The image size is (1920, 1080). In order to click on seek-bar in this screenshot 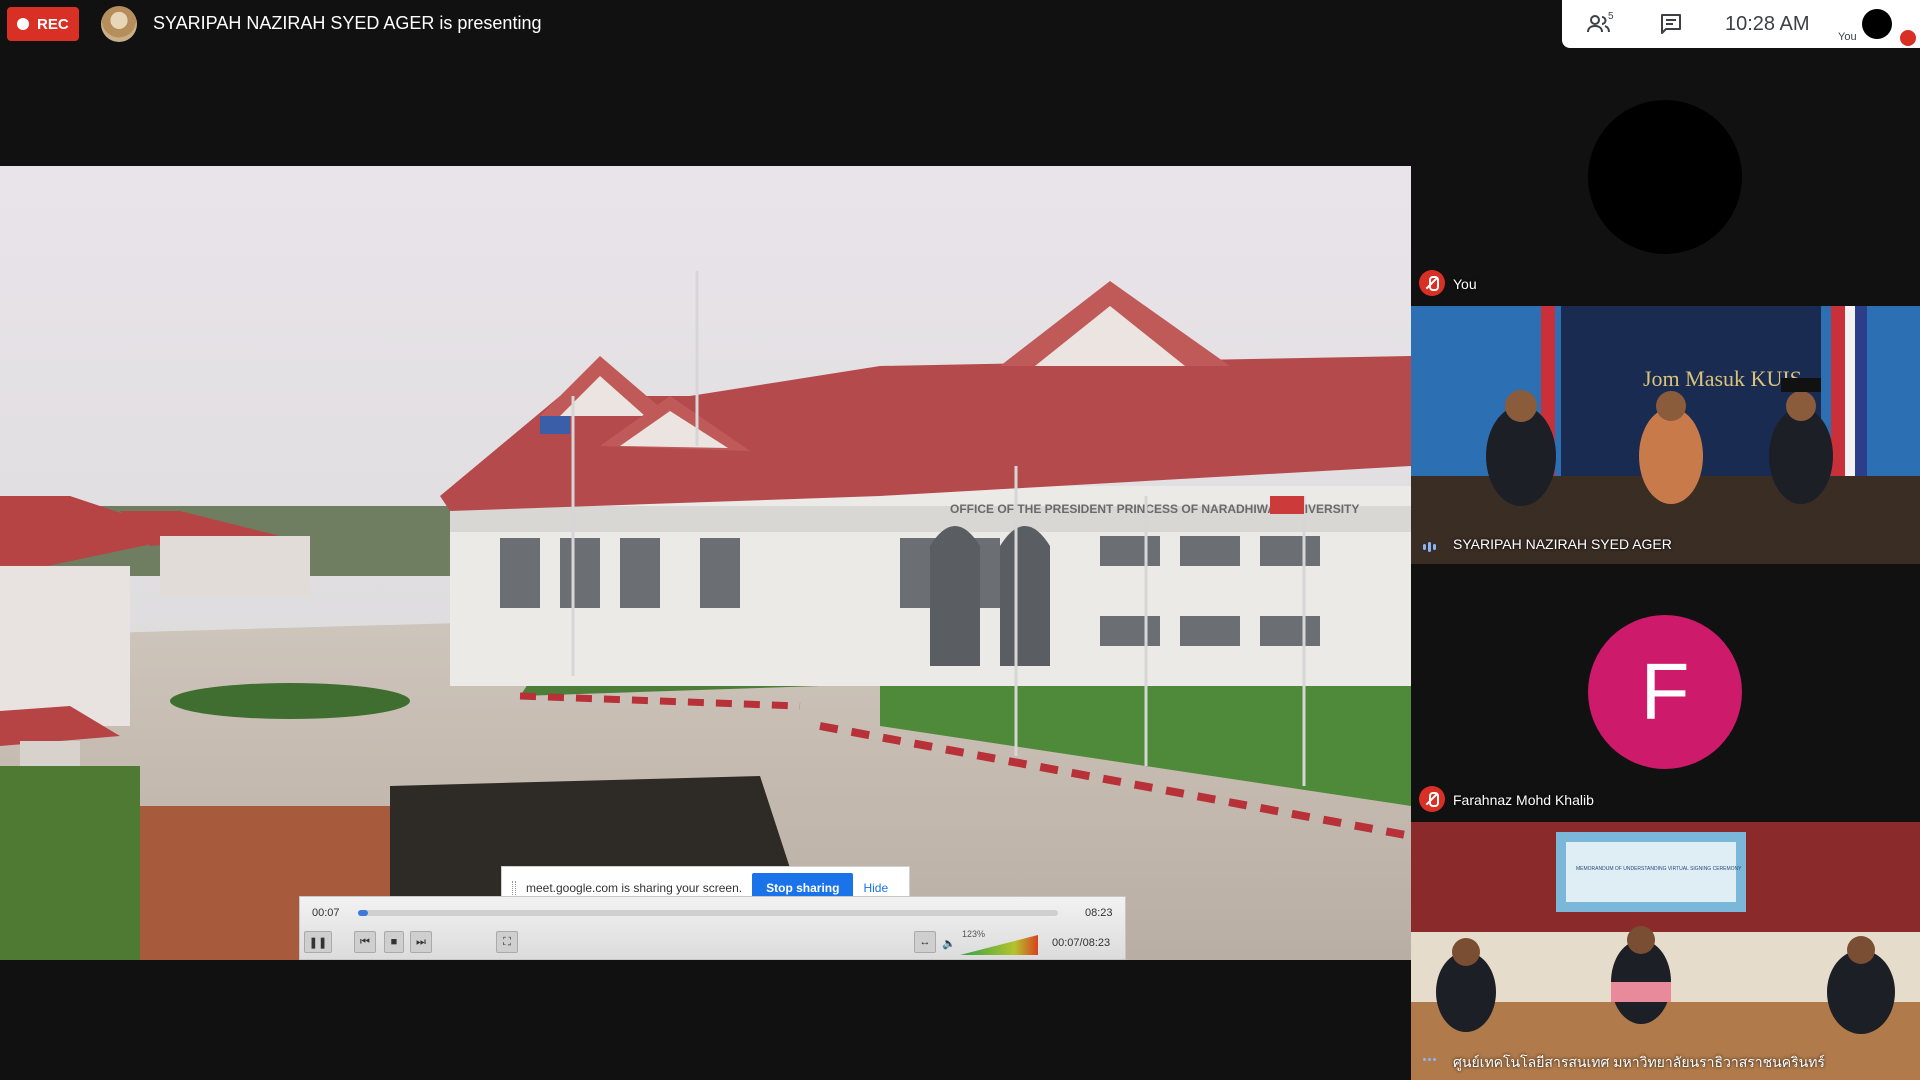, I will do `click(708, 913)`.